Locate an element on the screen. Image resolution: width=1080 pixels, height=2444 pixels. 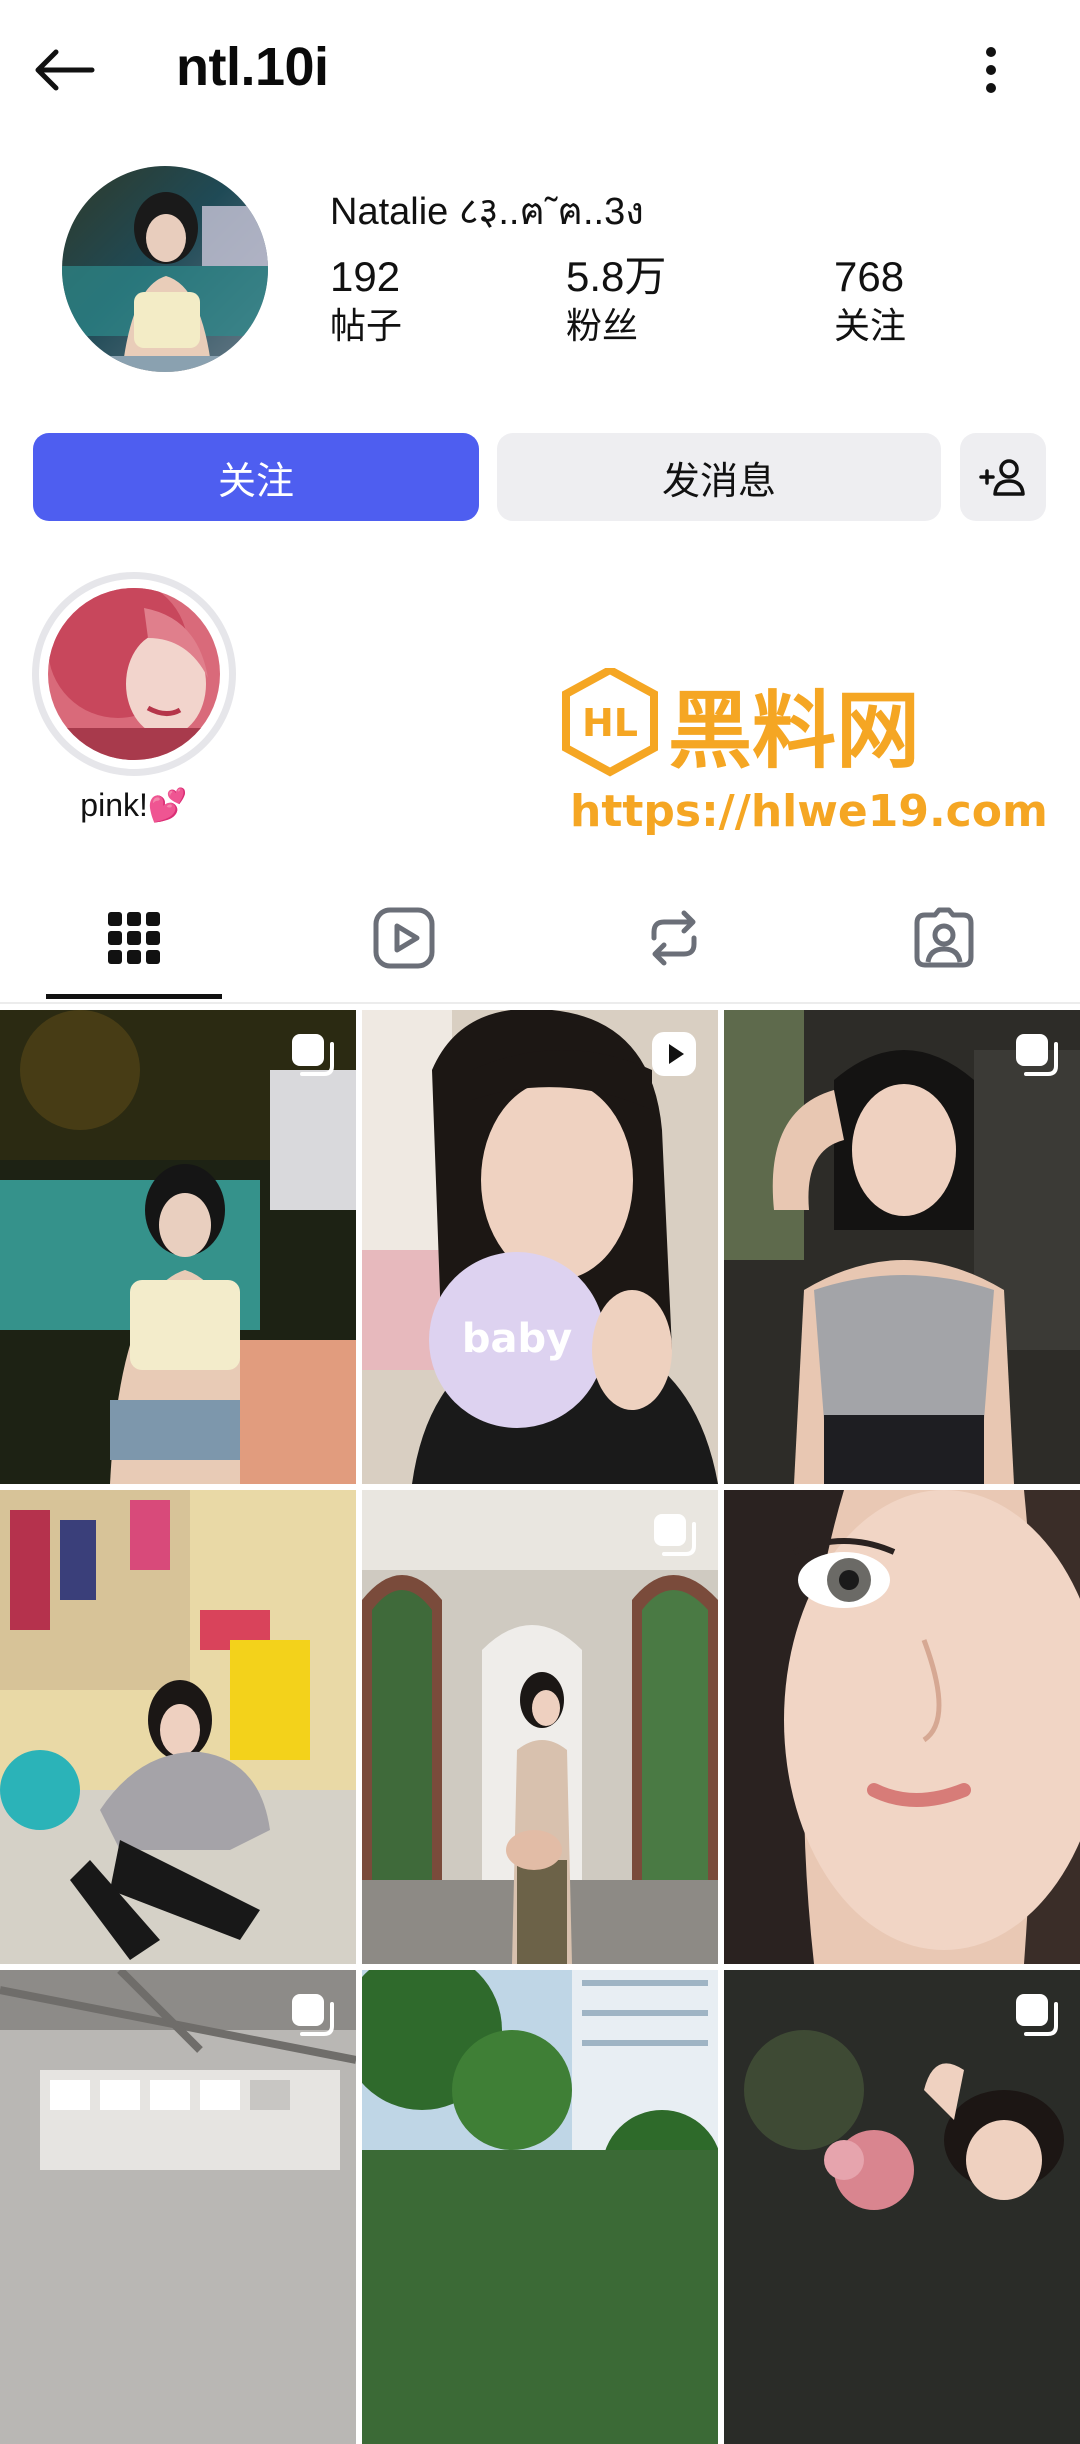
watermark-overlay: HL 黑料网 https://hlwe19.com is located at coordinates (811, 751).